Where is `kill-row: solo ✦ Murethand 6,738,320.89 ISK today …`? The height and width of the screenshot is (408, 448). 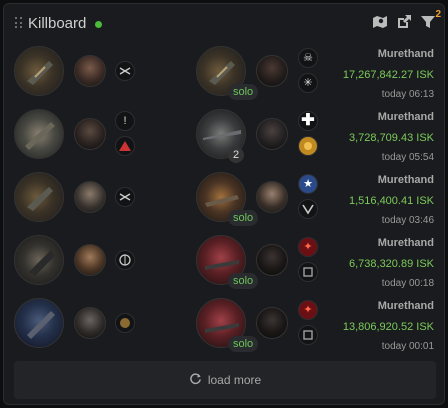
kill-row: solo ✦ Murethand 6,738,320.89 ISK today … is located at coordinates (224, 262).